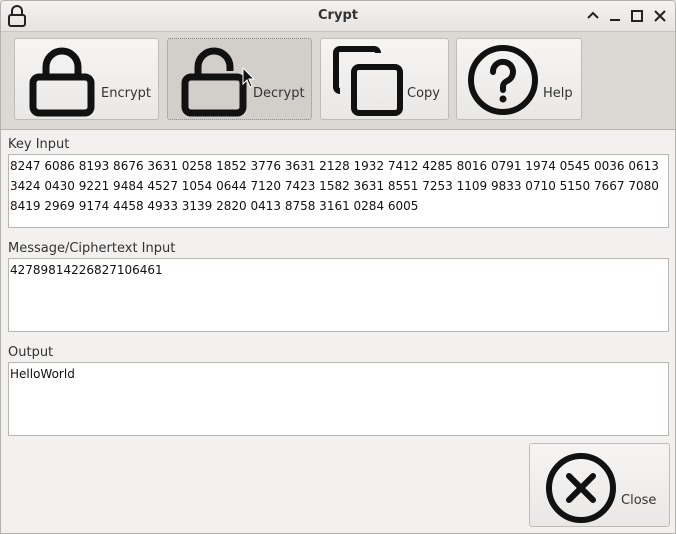  Describe the element at coordinates (42, 374) in the screenshot. I see `output-value: HelloWorld` at that location.